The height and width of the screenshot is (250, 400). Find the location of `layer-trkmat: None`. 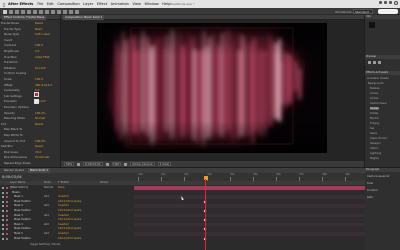

layer-trkmat: None is located at coordinates (61, 188).